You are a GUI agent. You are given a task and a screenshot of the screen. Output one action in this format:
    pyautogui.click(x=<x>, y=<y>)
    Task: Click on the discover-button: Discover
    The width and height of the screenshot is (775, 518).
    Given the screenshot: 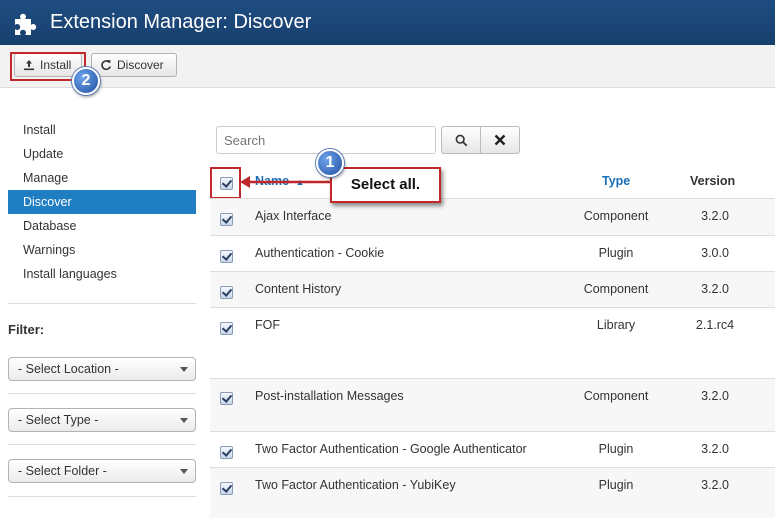 What is the action you would take?
    pyautogui.click(x=134, y=65)
    